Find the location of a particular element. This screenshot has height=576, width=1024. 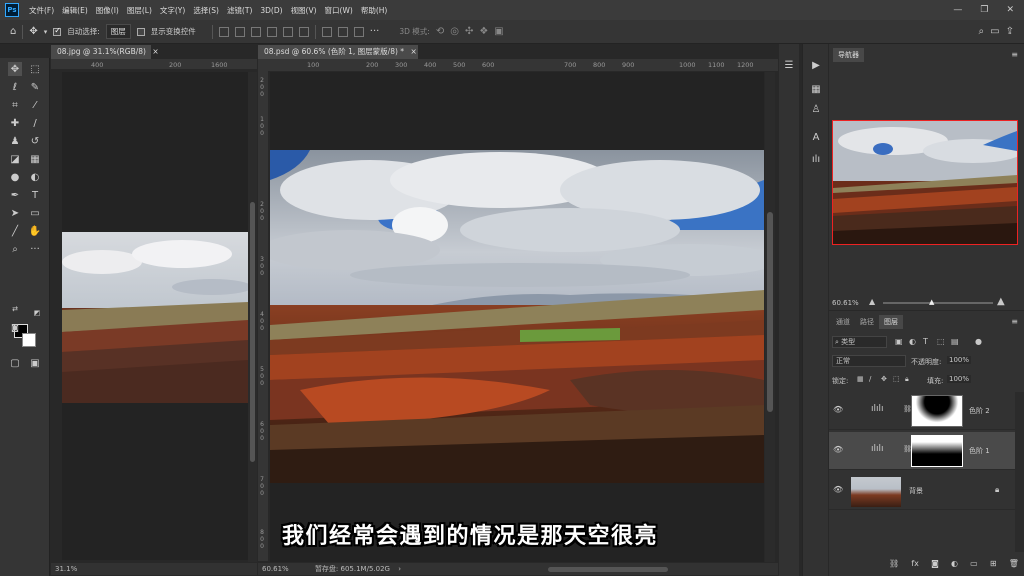

3d-pan-icon: ✣ is located at coordinates (469, 31).